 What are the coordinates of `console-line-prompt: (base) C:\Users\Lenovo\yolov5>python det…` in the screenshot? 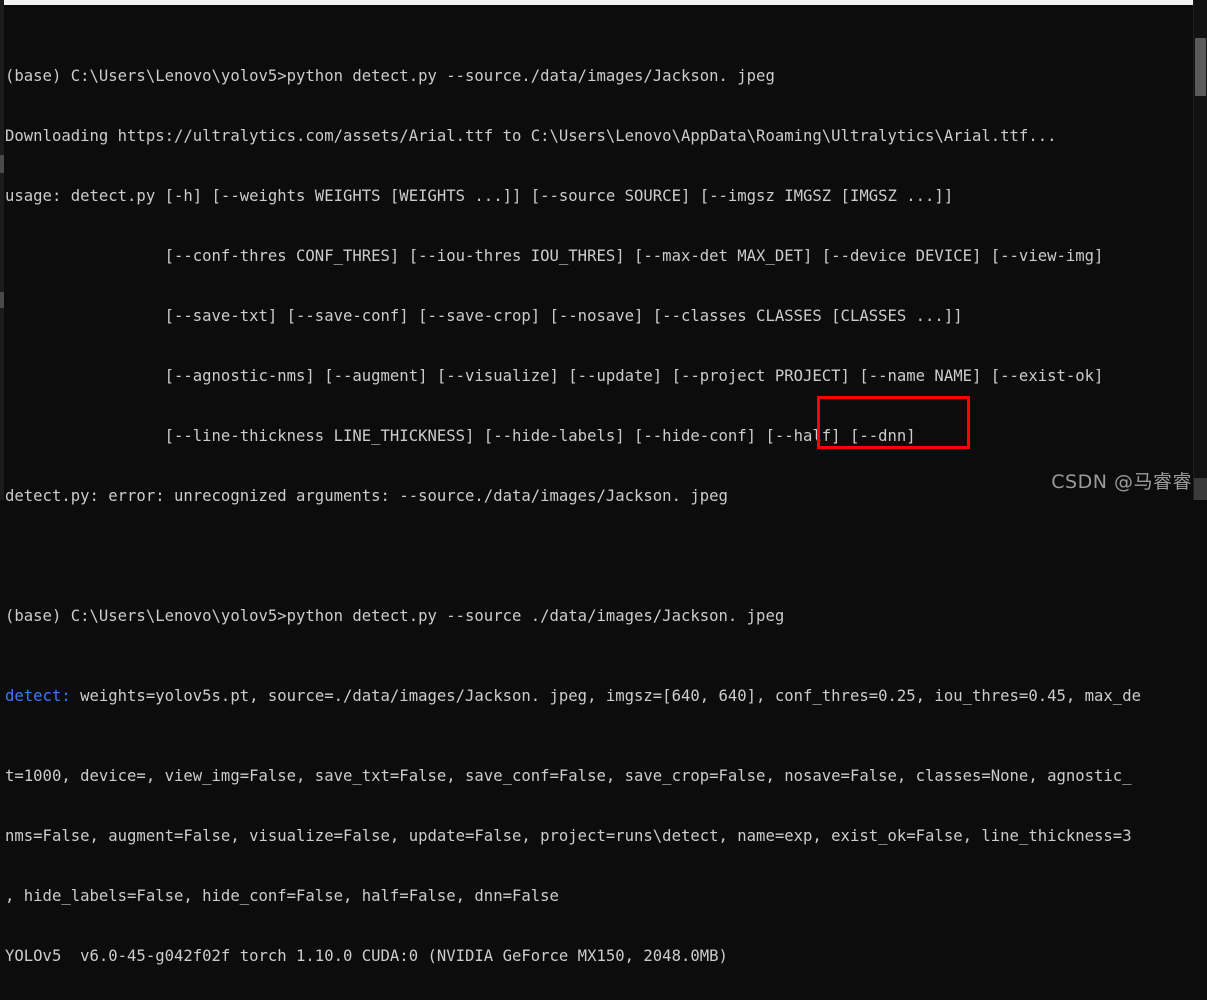 It's located at (395, 616).